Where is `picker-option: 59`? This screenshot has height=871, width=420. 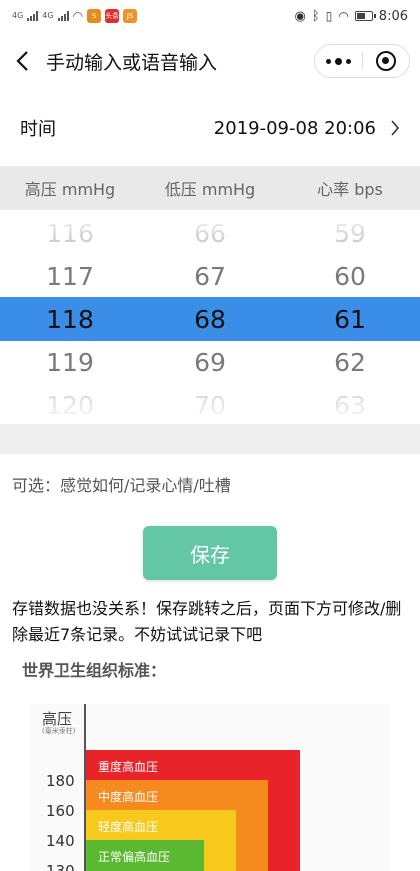
picker-option: 59 is located at coordinates (350, 233).